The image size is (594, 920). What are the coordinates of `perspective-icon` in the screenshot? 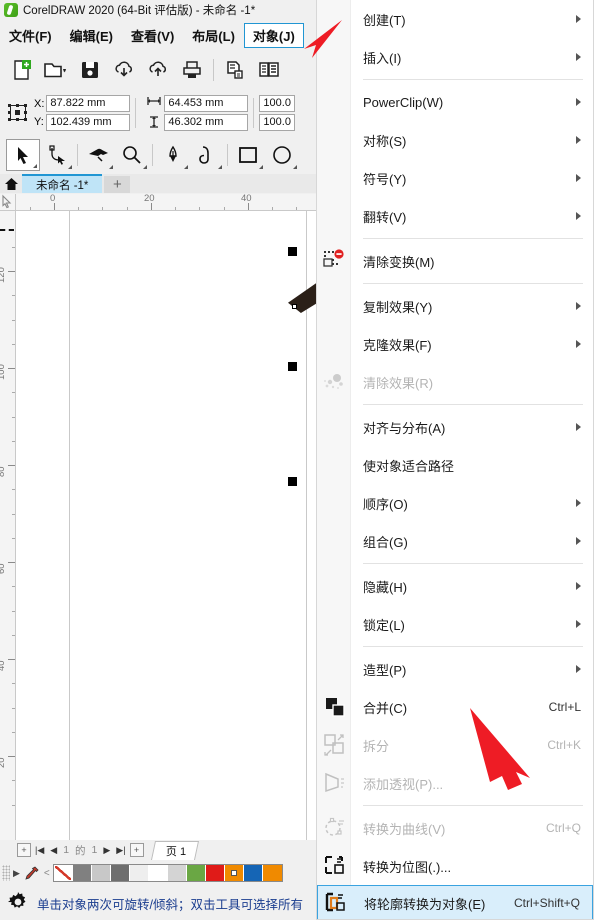 It's located at (335, 783).